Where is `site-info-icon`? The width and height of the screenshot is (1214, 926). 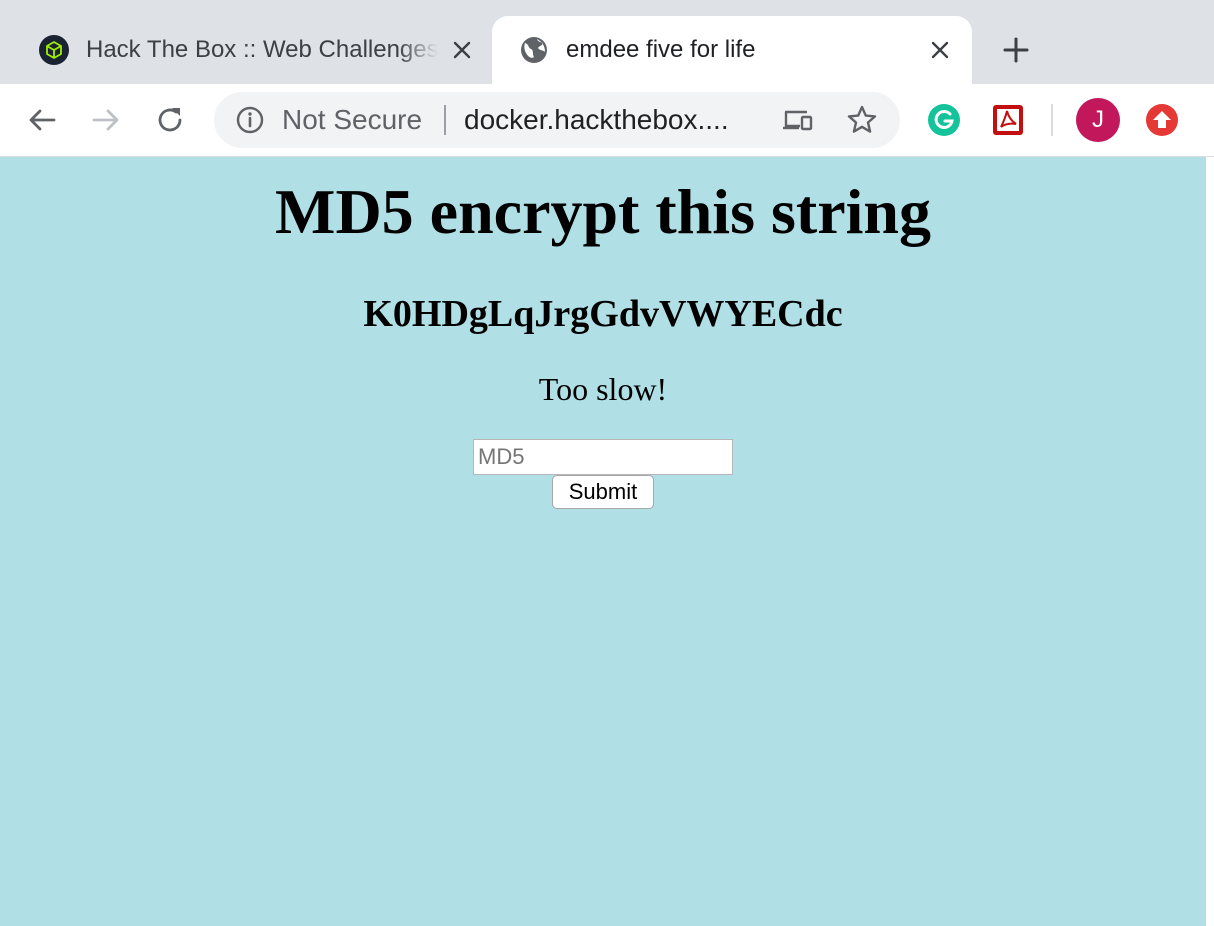 site-info-icon is located at coordinates (250, 120).